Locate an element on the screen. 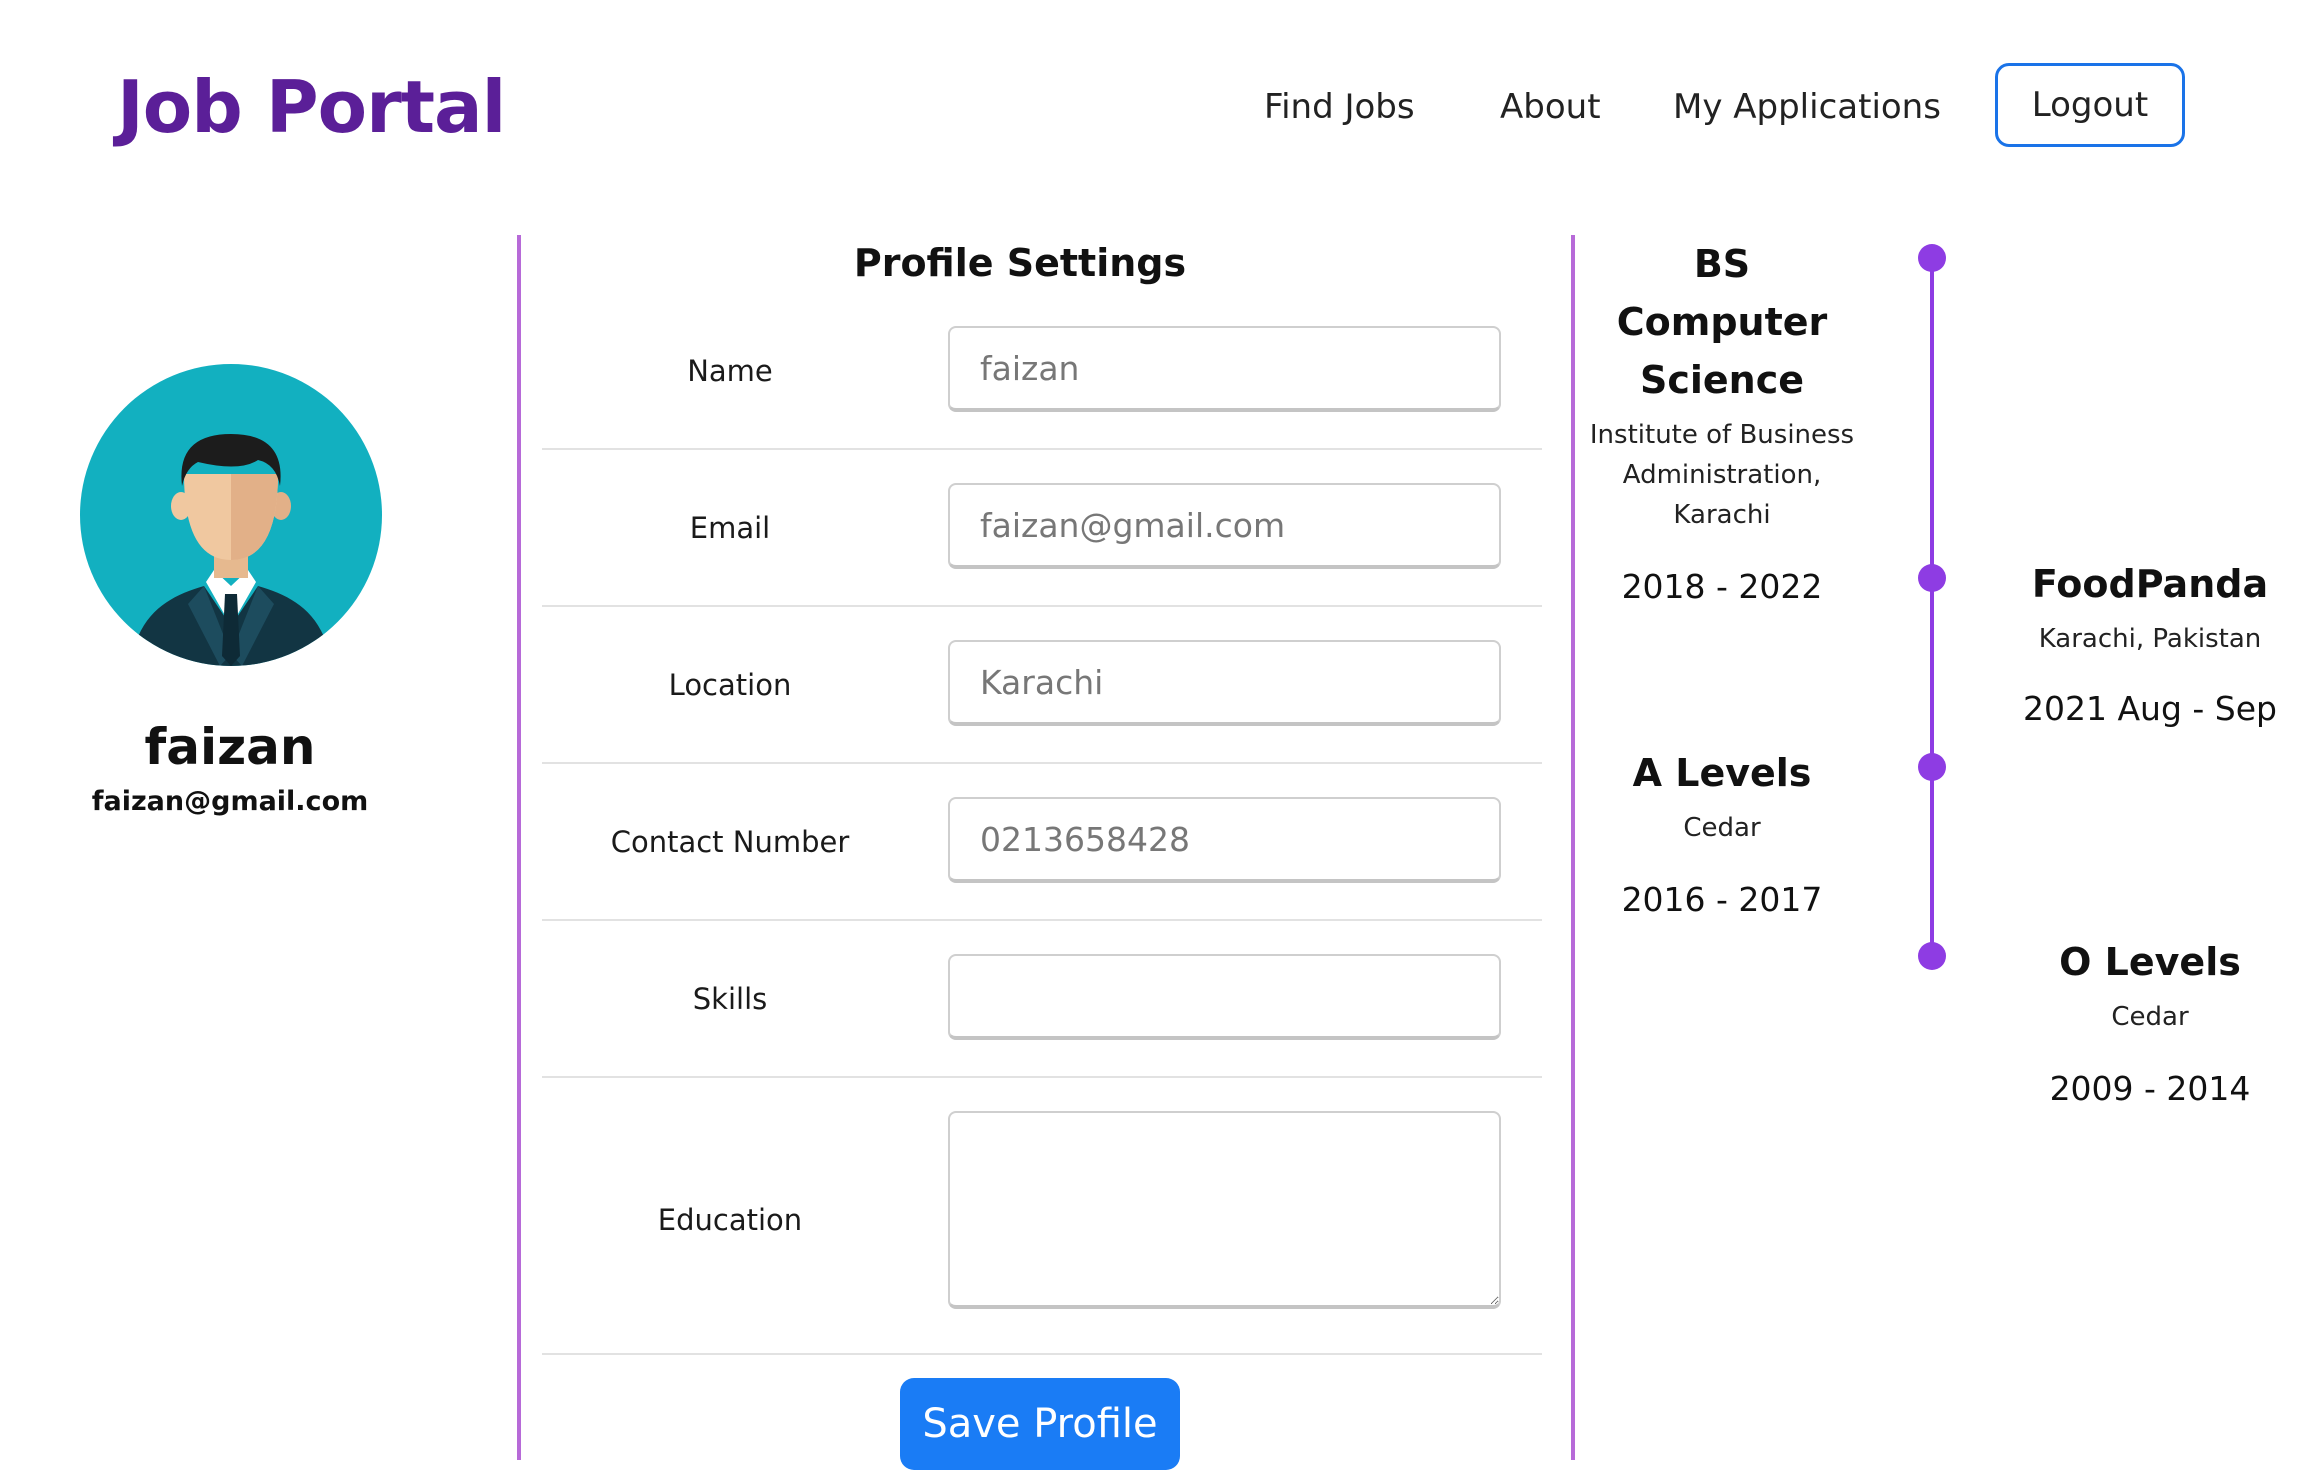 This screenshot has height=1470, width=2298. timeline-line is located at coordinates (1932, 608).